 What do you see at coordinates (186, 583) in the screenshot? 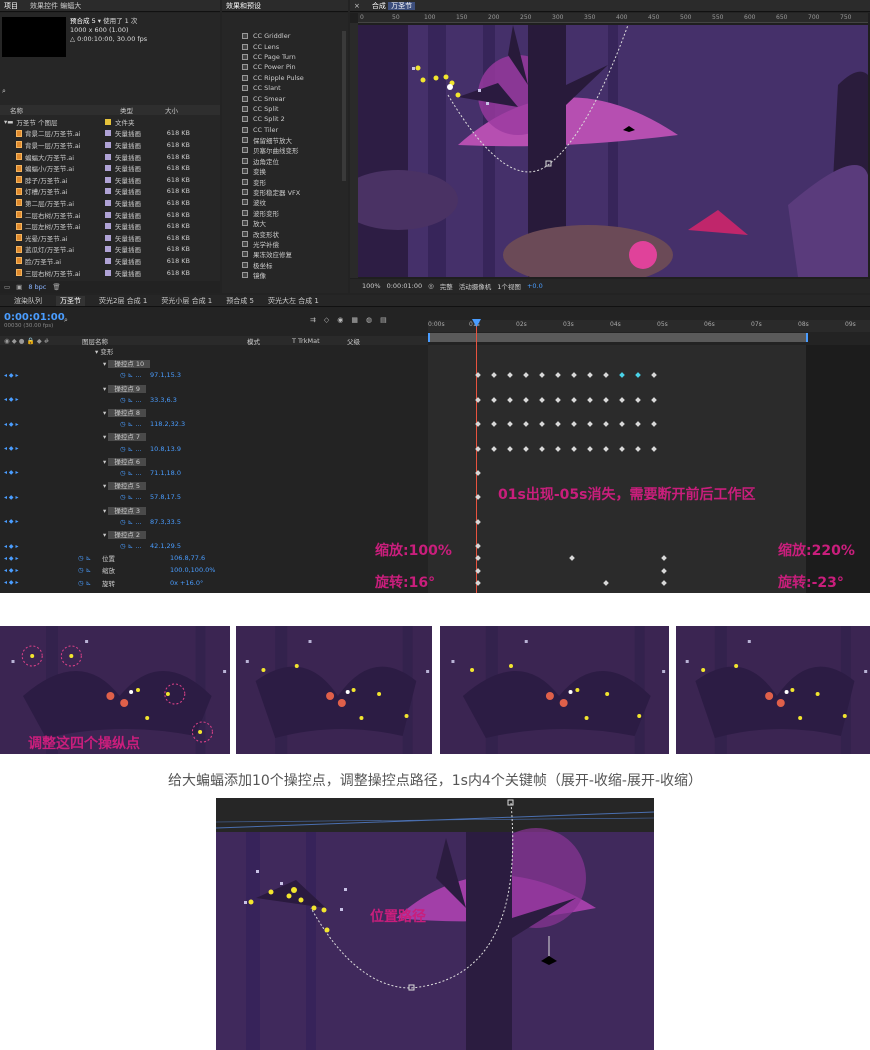
I see `rotation-value: 0x +16.0°` at bounding box center [186, 583].